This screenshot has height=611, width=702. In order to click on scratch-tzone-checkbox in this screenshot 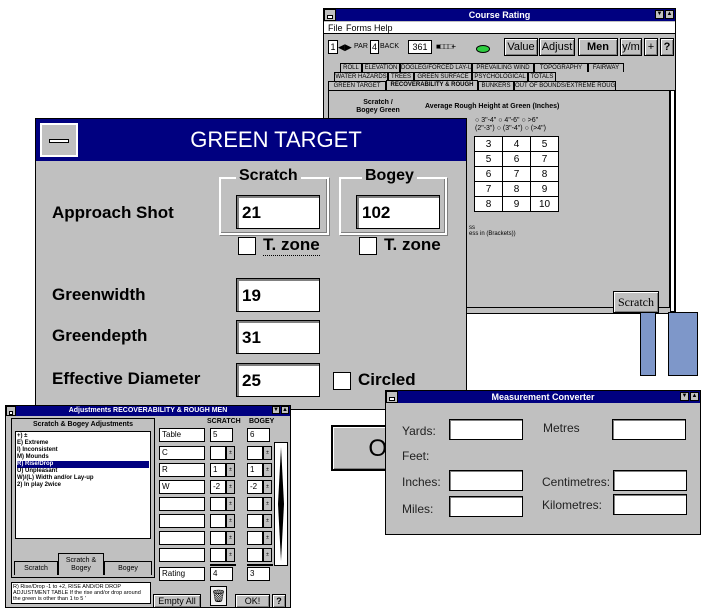, I will do `click(247, 246)`.